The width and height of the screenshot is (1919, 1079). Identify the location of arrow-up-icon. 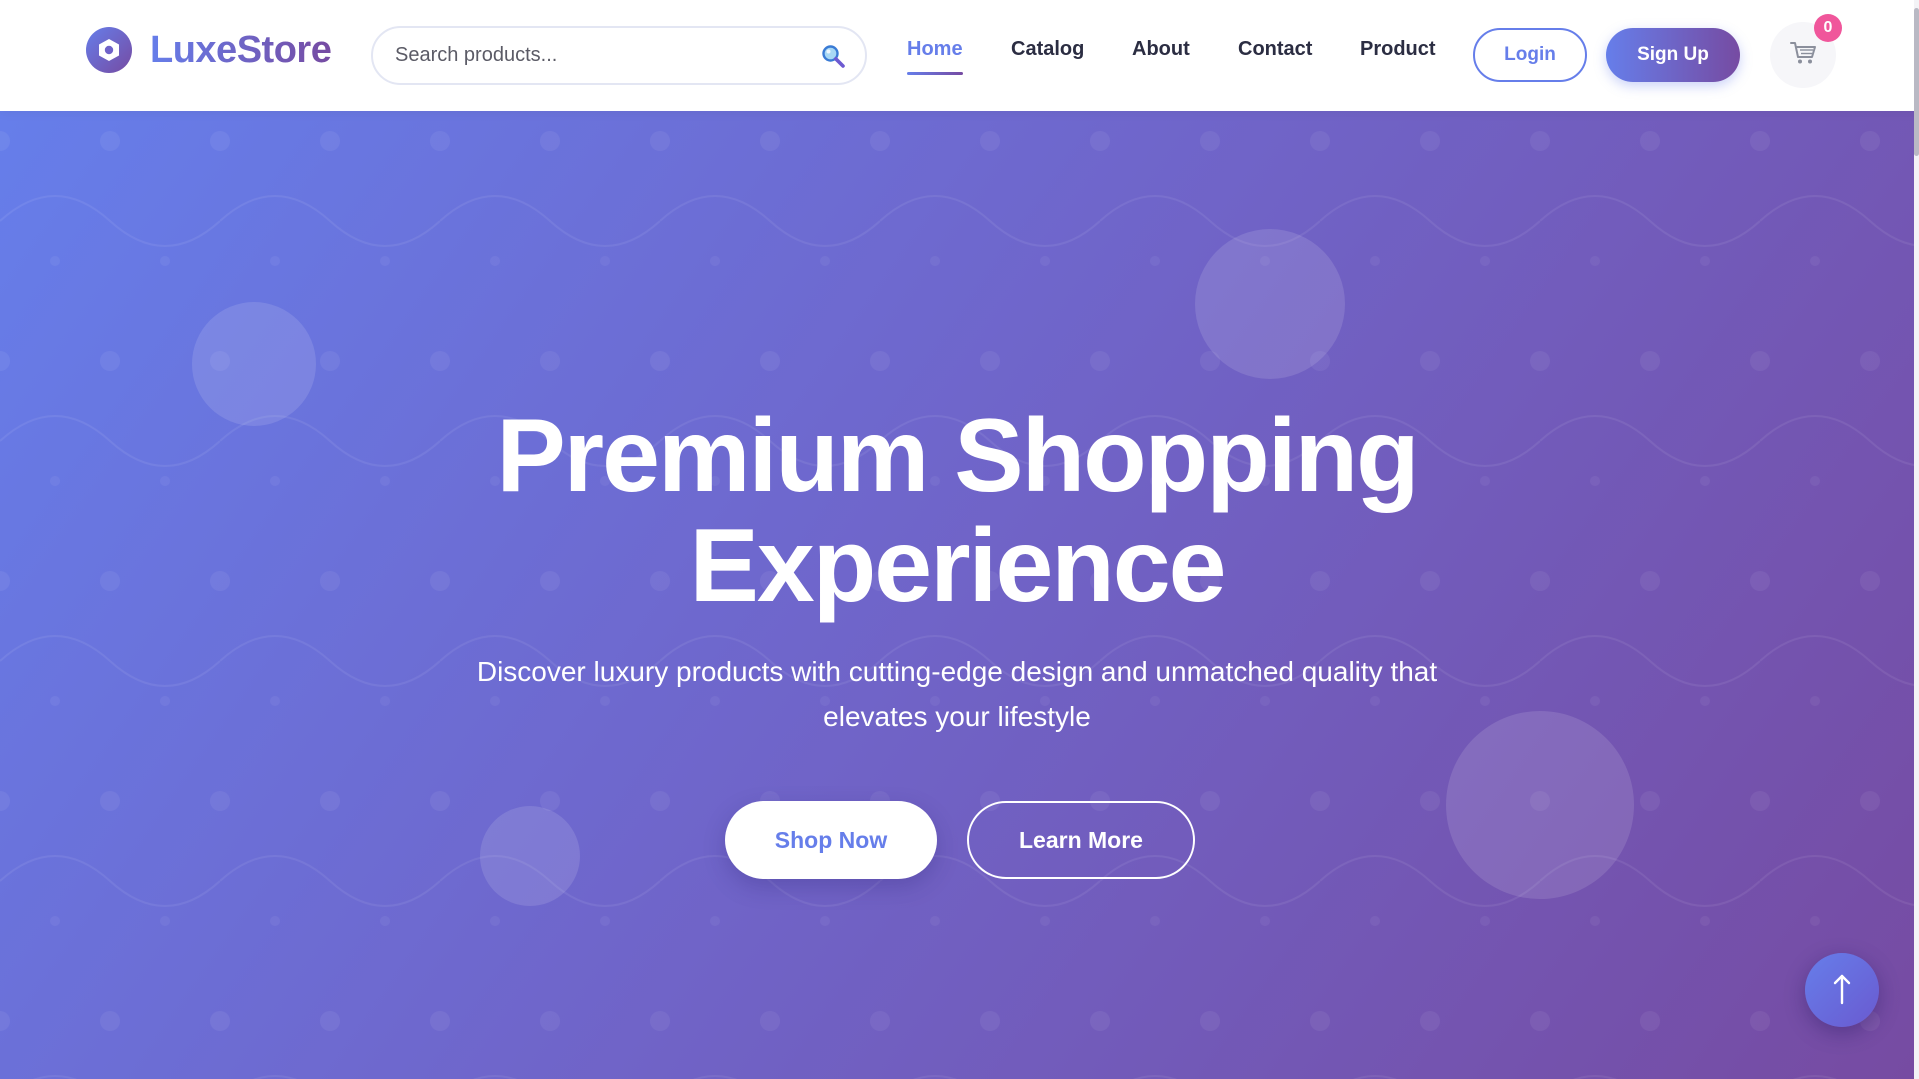
(1842, 990).